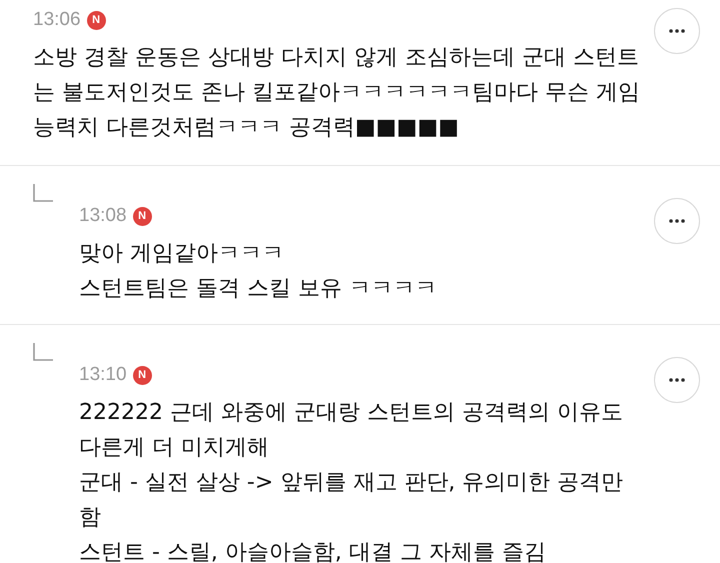 The image size is (720, 563). I want to click on comment-time: 13:10, so click(103, 375).